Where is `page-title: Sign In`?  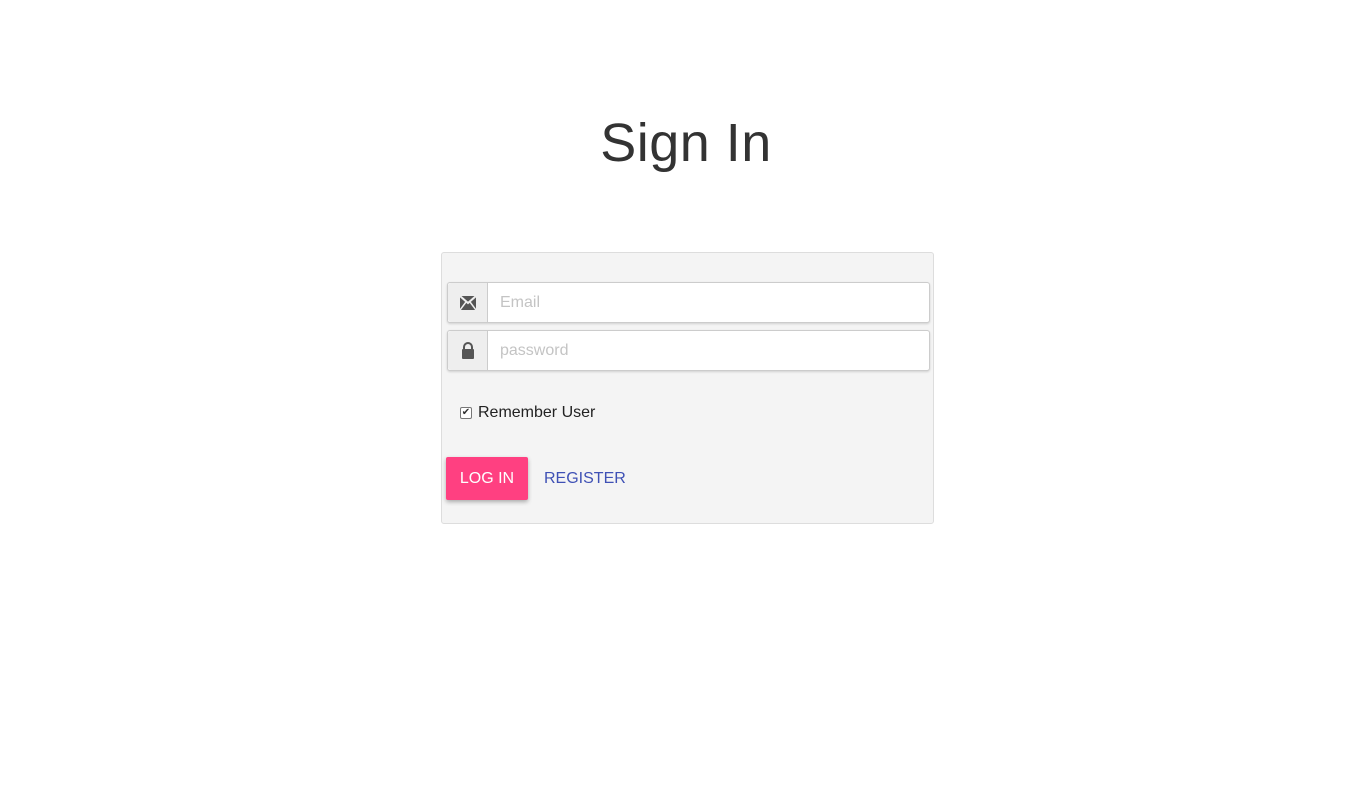
page-title: Sign In is located at coordinates (686, 143).